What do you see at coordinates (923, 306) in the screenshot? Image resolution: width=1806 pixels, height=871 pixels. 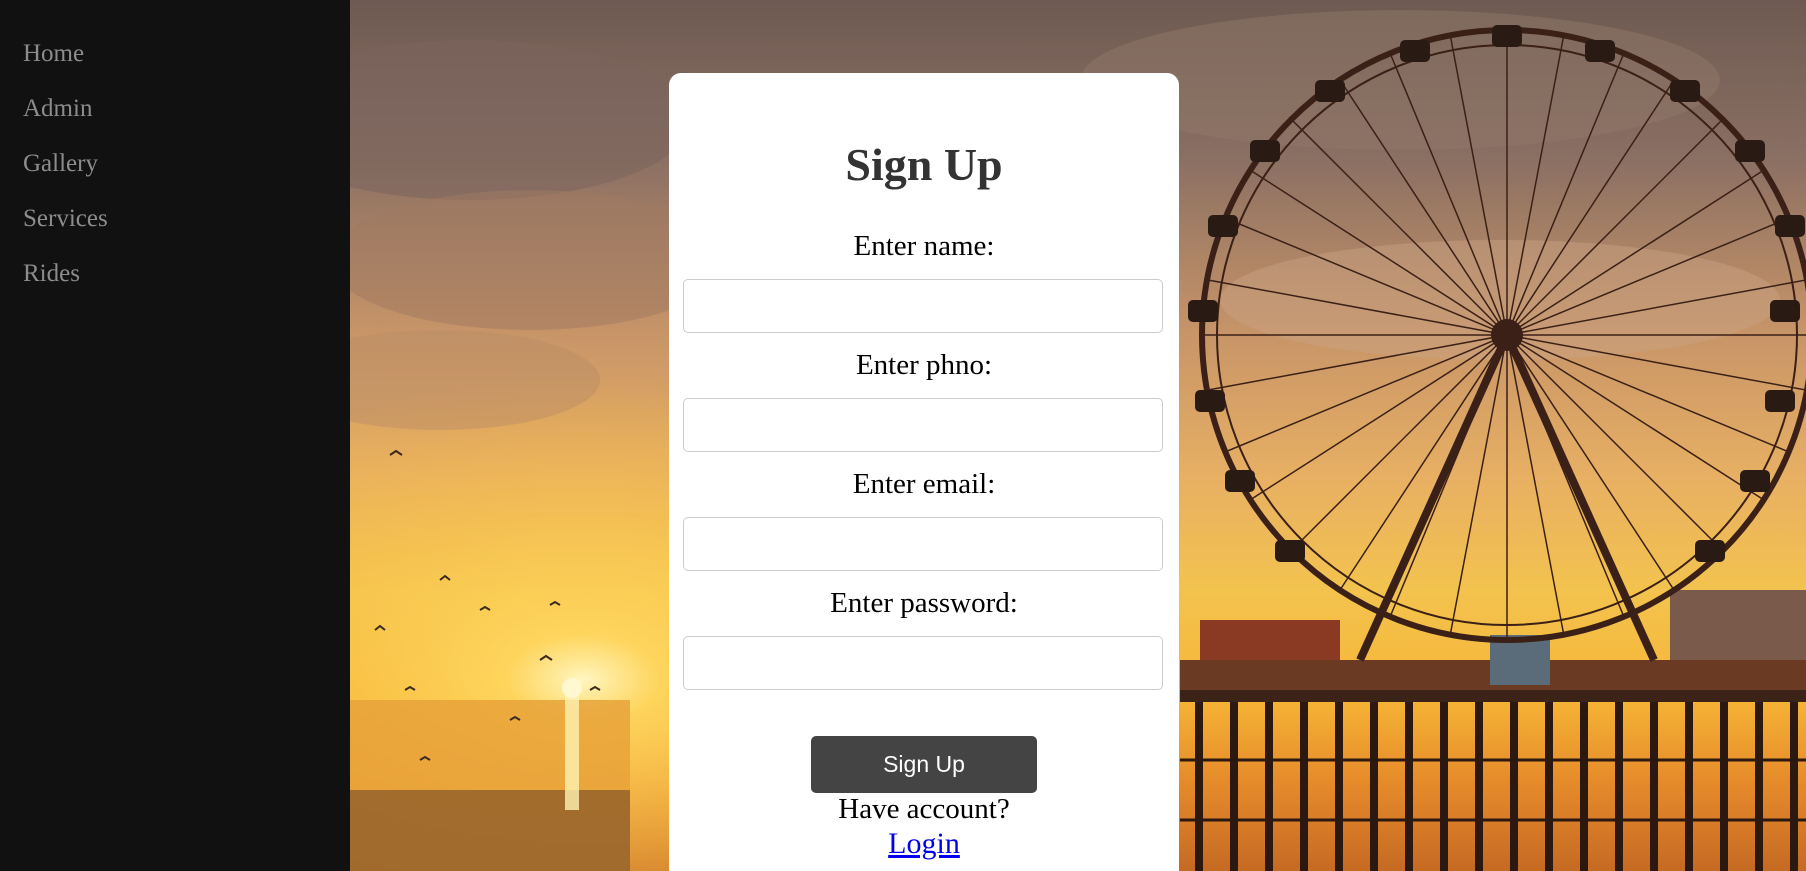 I see `name-input` at bounding box center [923, 306].